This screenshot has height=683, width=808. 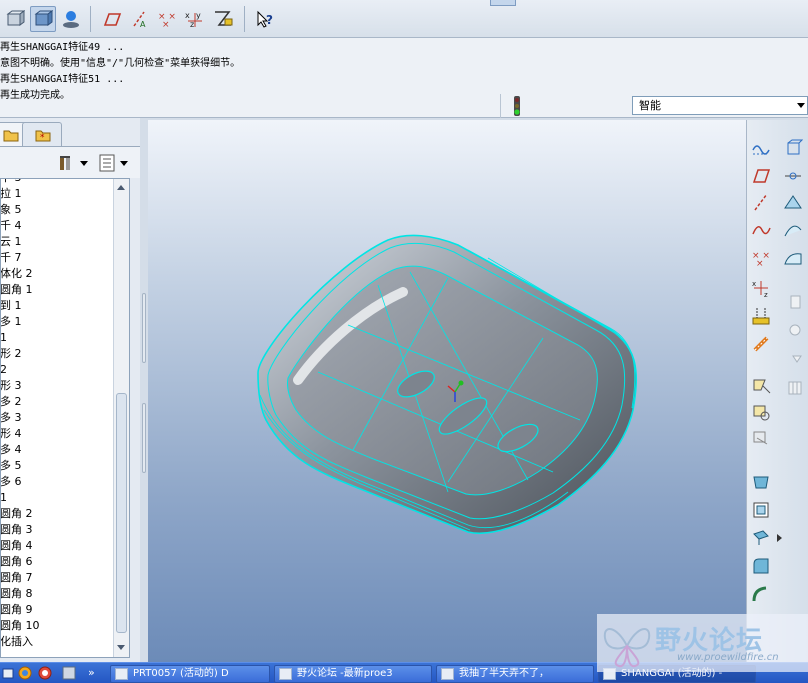 I want to click on tree-item: 千 4, so click(x=56, y=226).